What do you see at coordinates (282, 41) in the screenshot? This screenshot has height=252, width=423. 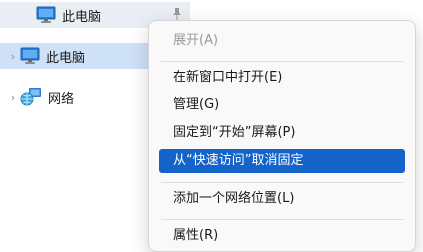 I see `menu-item-expand: 展开(A)` at bounding box center [282, 41].